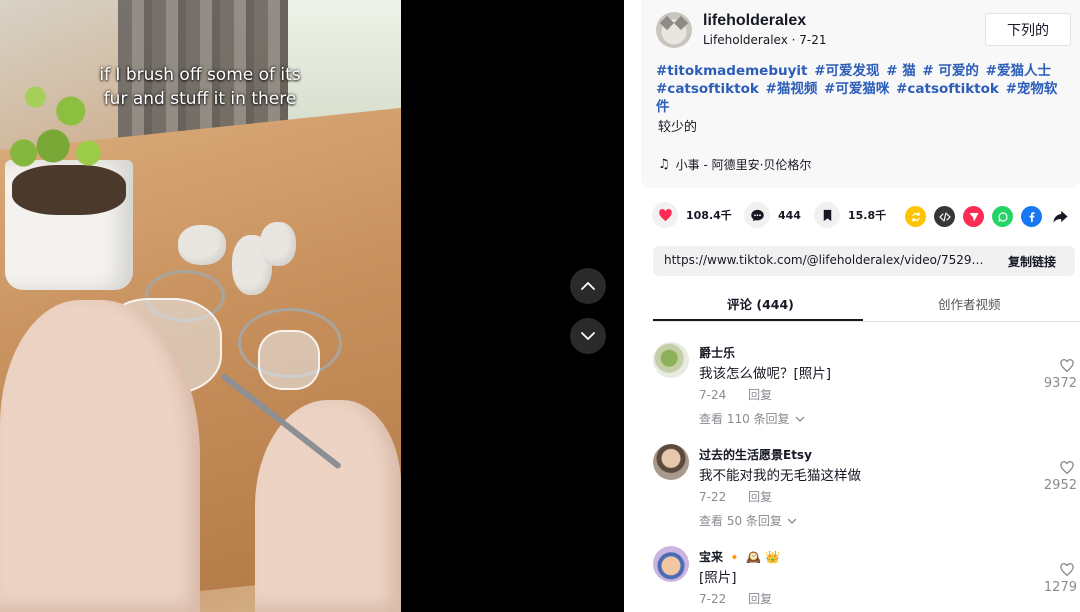  I want to click on view-replies-button: 查看 110 条回复, so click(752, 418).